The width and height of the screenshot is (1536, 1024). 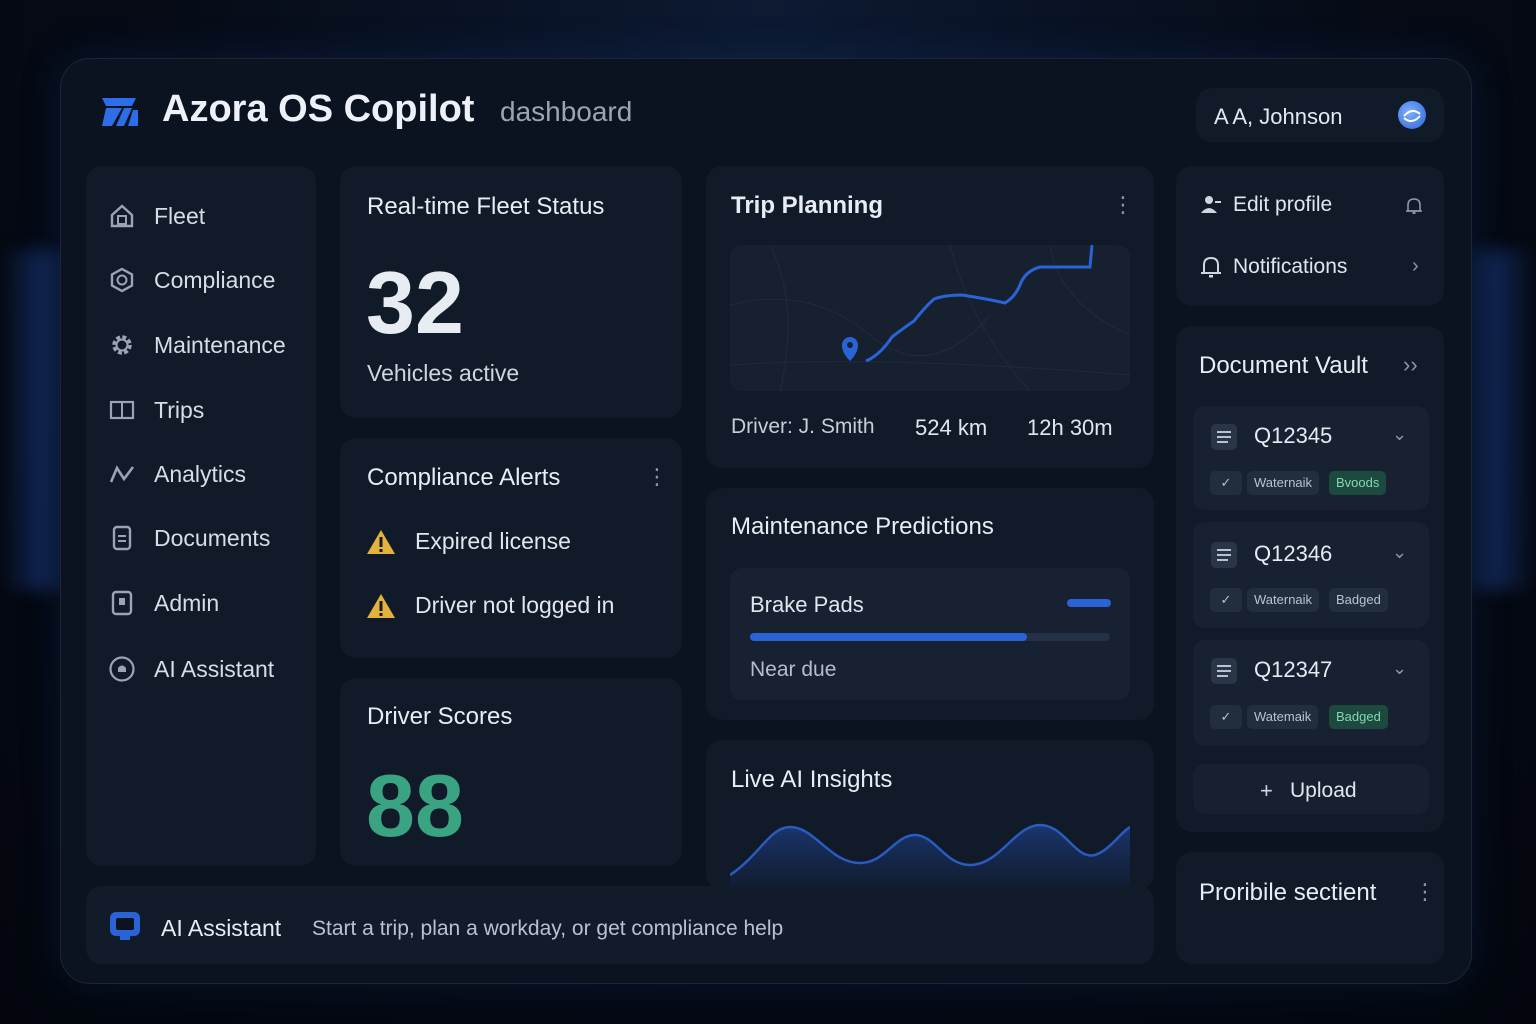 I want to click on sidebar-item-analytics: Analytics, so click(x=208, y=474).